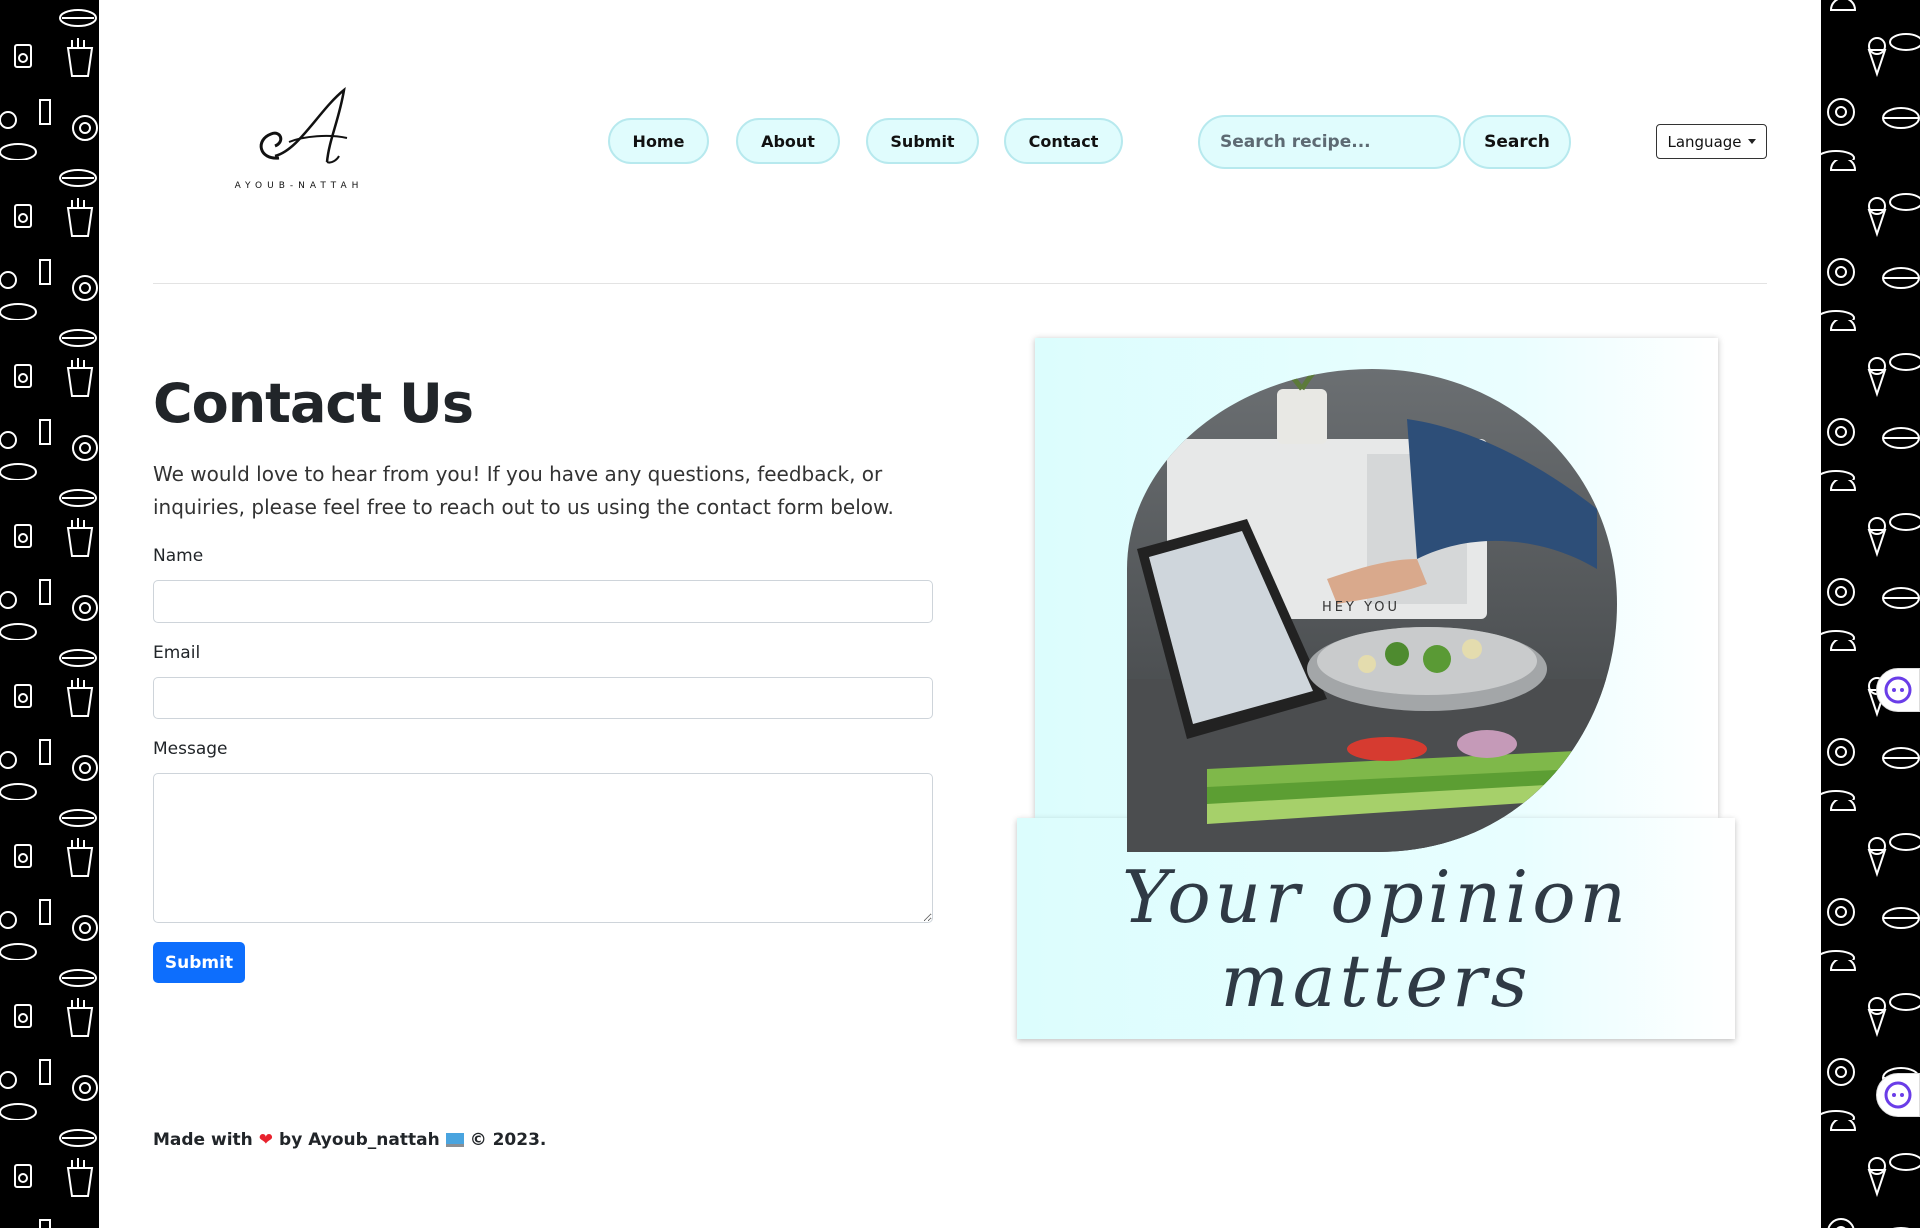  I want to click on nav-home-label: Home, so click(658, 141).